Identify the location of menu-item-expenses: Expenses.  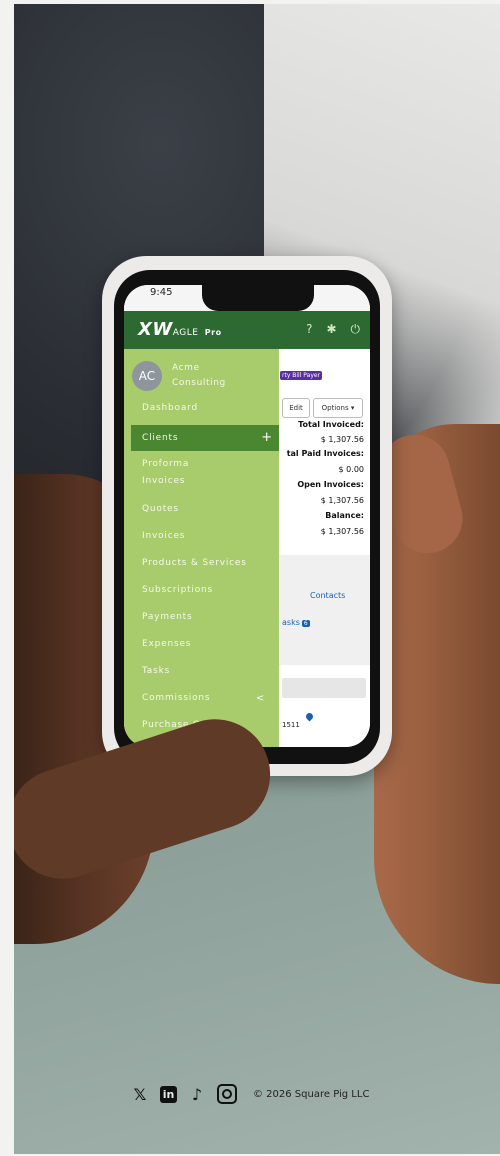
(201, 644).